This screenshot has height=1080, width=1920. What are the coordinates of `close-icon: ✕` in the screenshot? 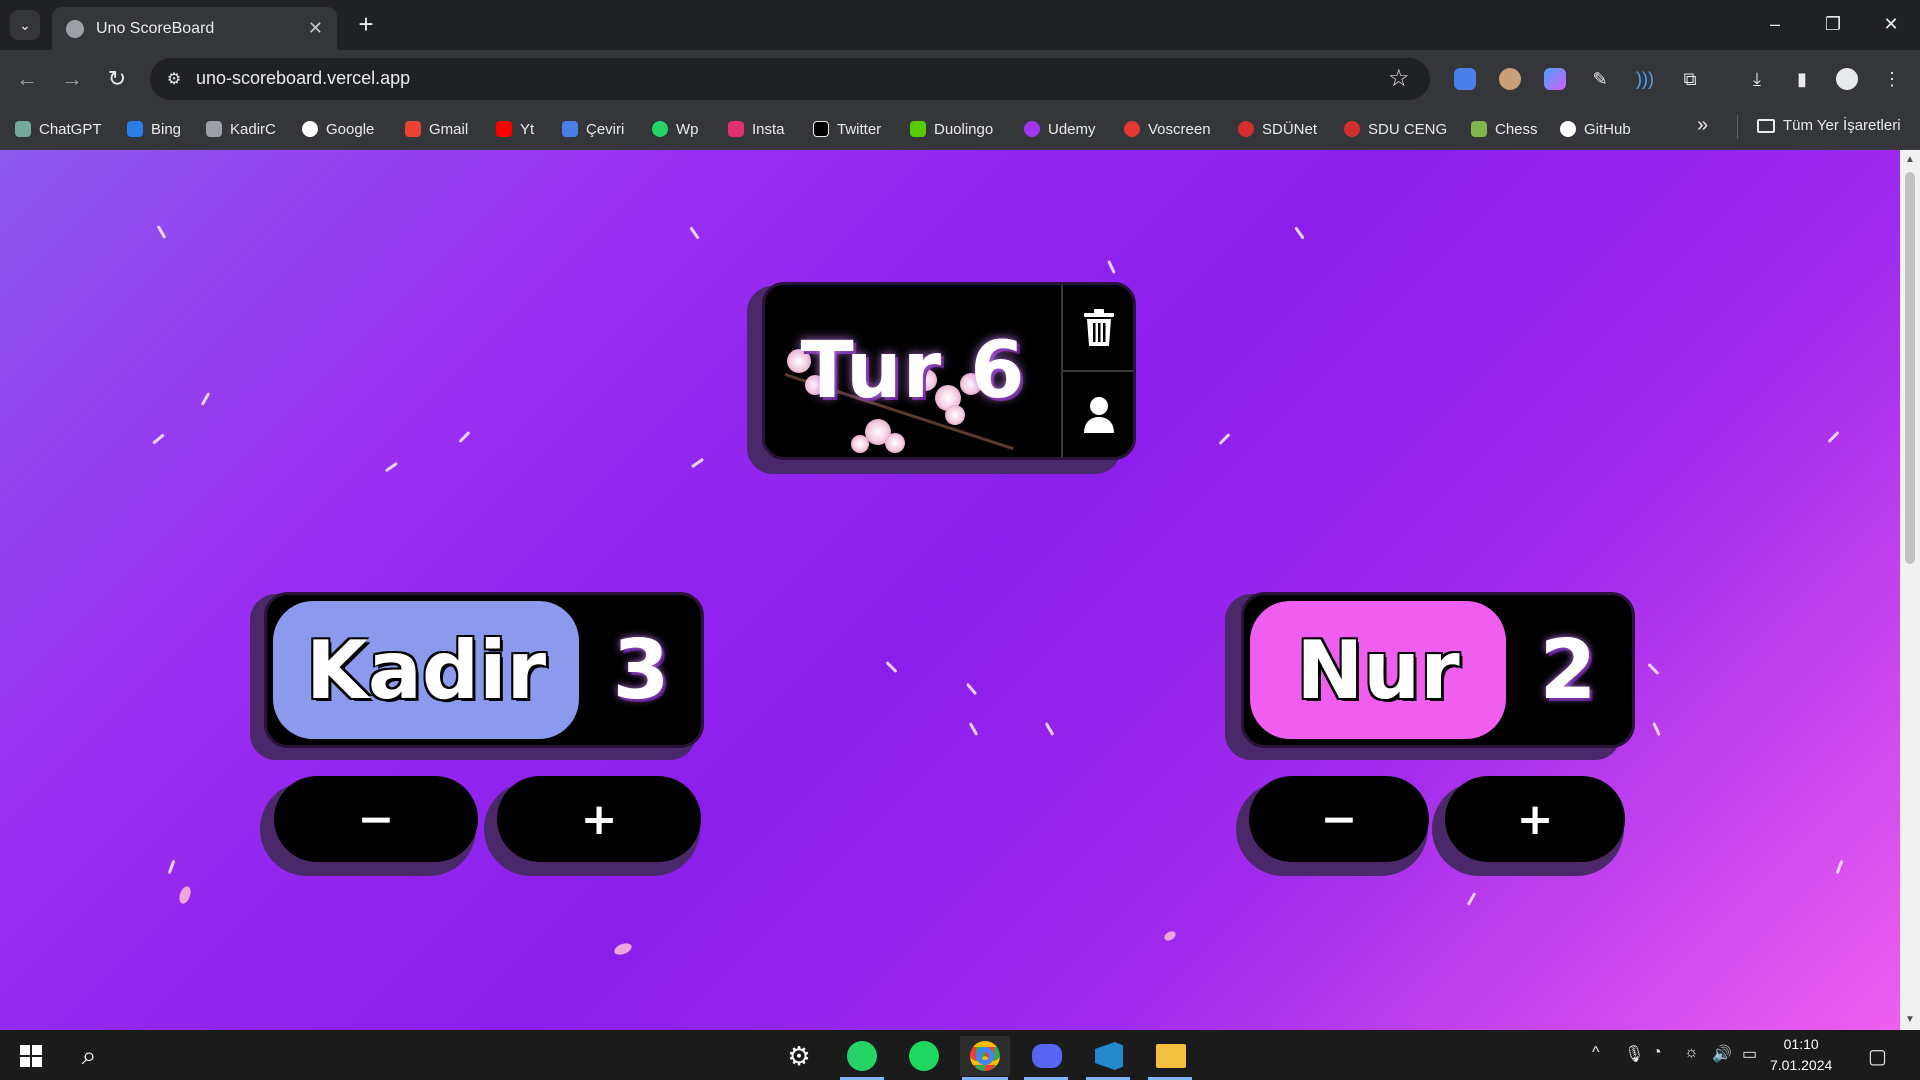 It's located at (315, 28).